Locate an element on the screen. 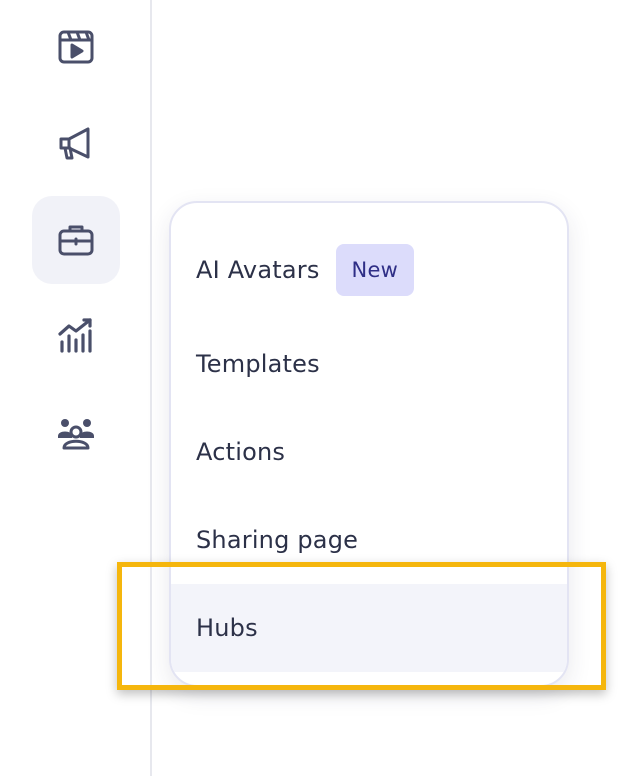 Image resolution: width=634 pixels, height=776 pixels. analytics-icon is located at coordinates (75, 335).